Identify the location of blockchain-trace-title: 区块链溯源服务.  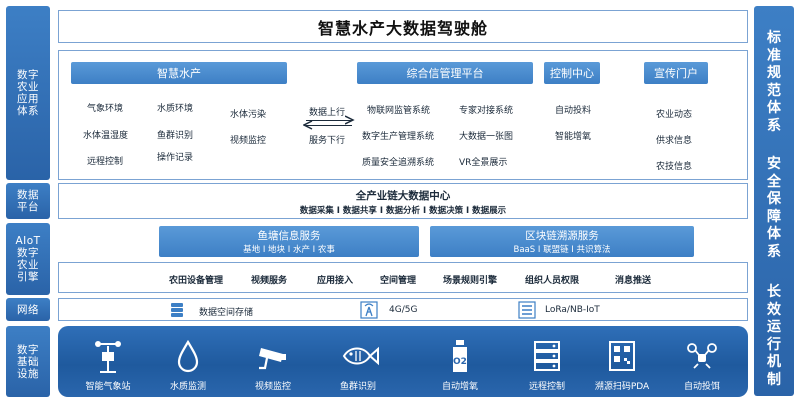
(562, 236).